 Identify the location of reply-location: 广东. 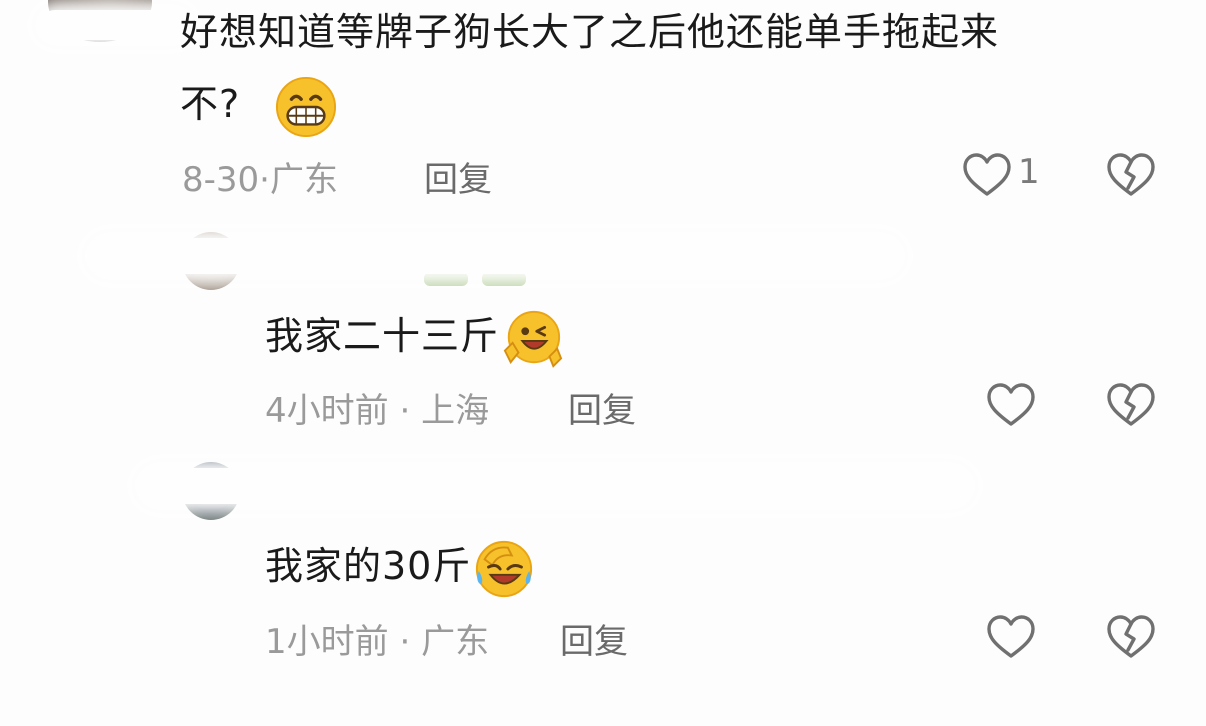
(455, 642).